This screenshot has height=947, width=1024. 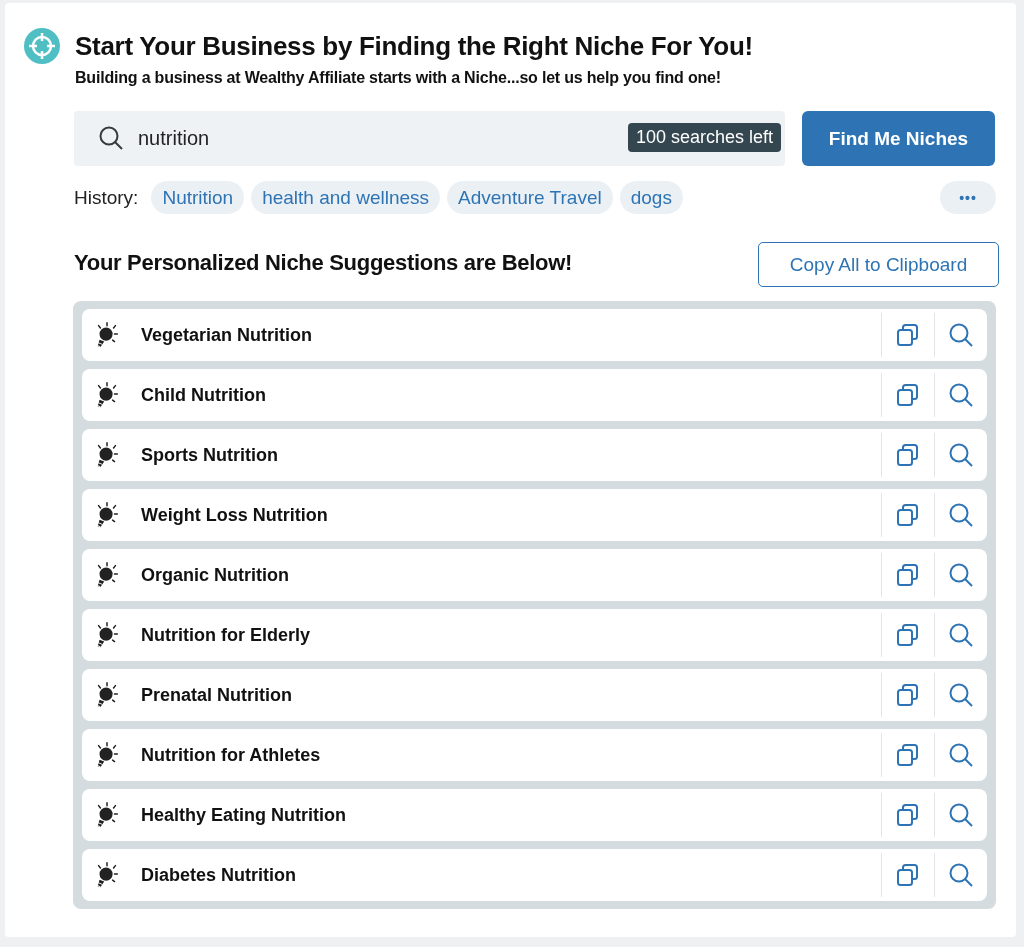 I want to click on suggestion-text: Healthy Eating Nutrition, so click(x=244, y=815).